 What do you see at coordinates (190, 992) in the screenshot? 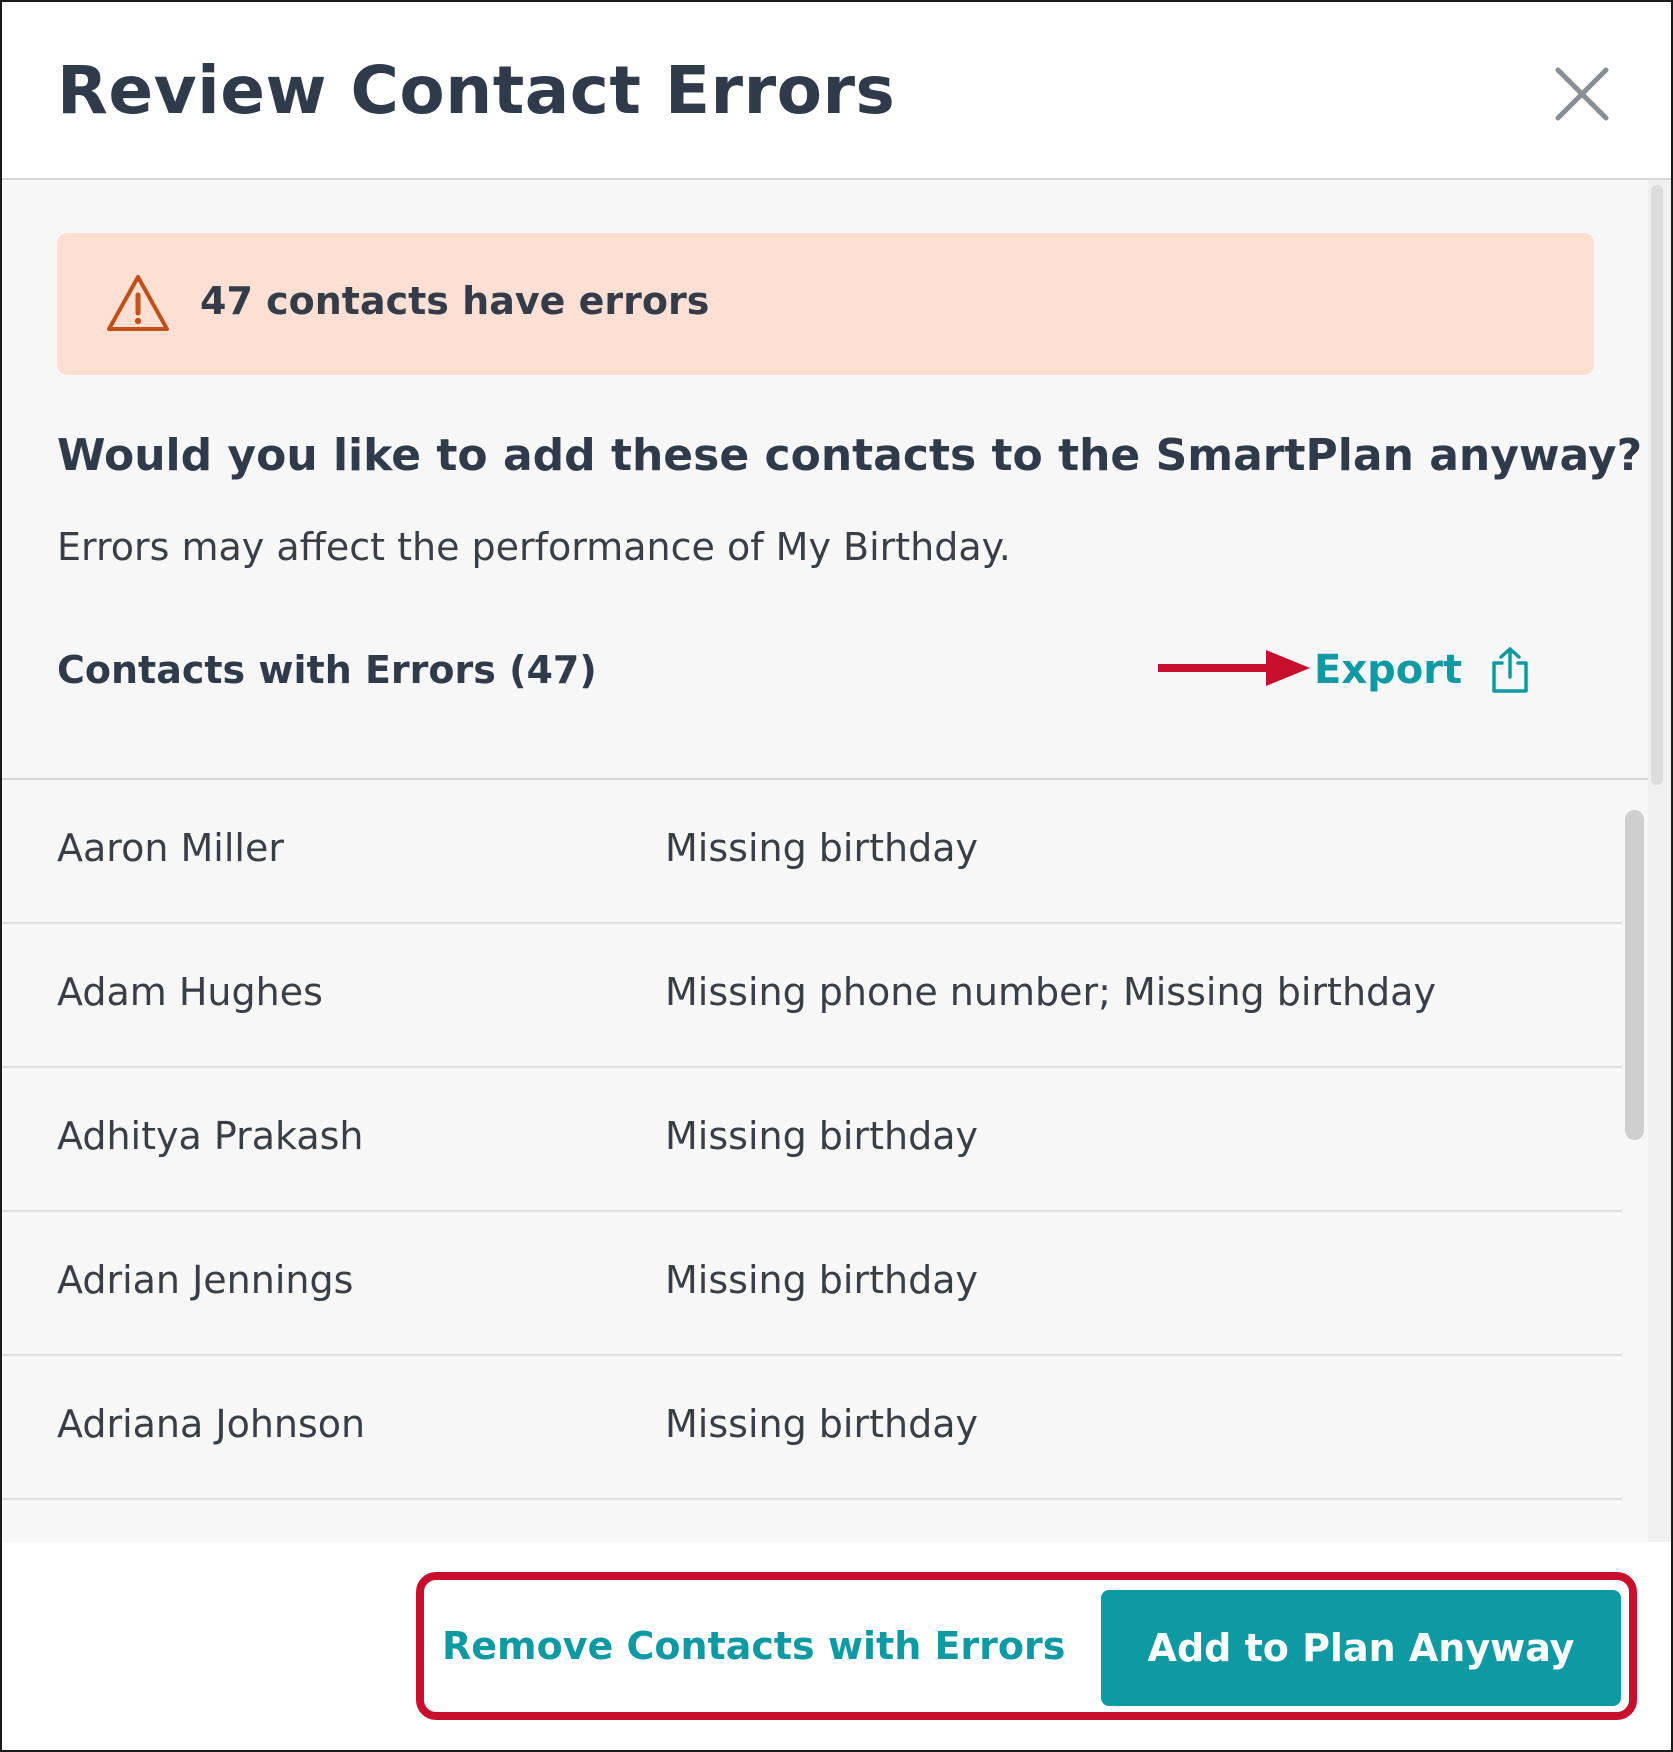
I see `contact-name: Adam Hughes` at bounding box center [190, 992].